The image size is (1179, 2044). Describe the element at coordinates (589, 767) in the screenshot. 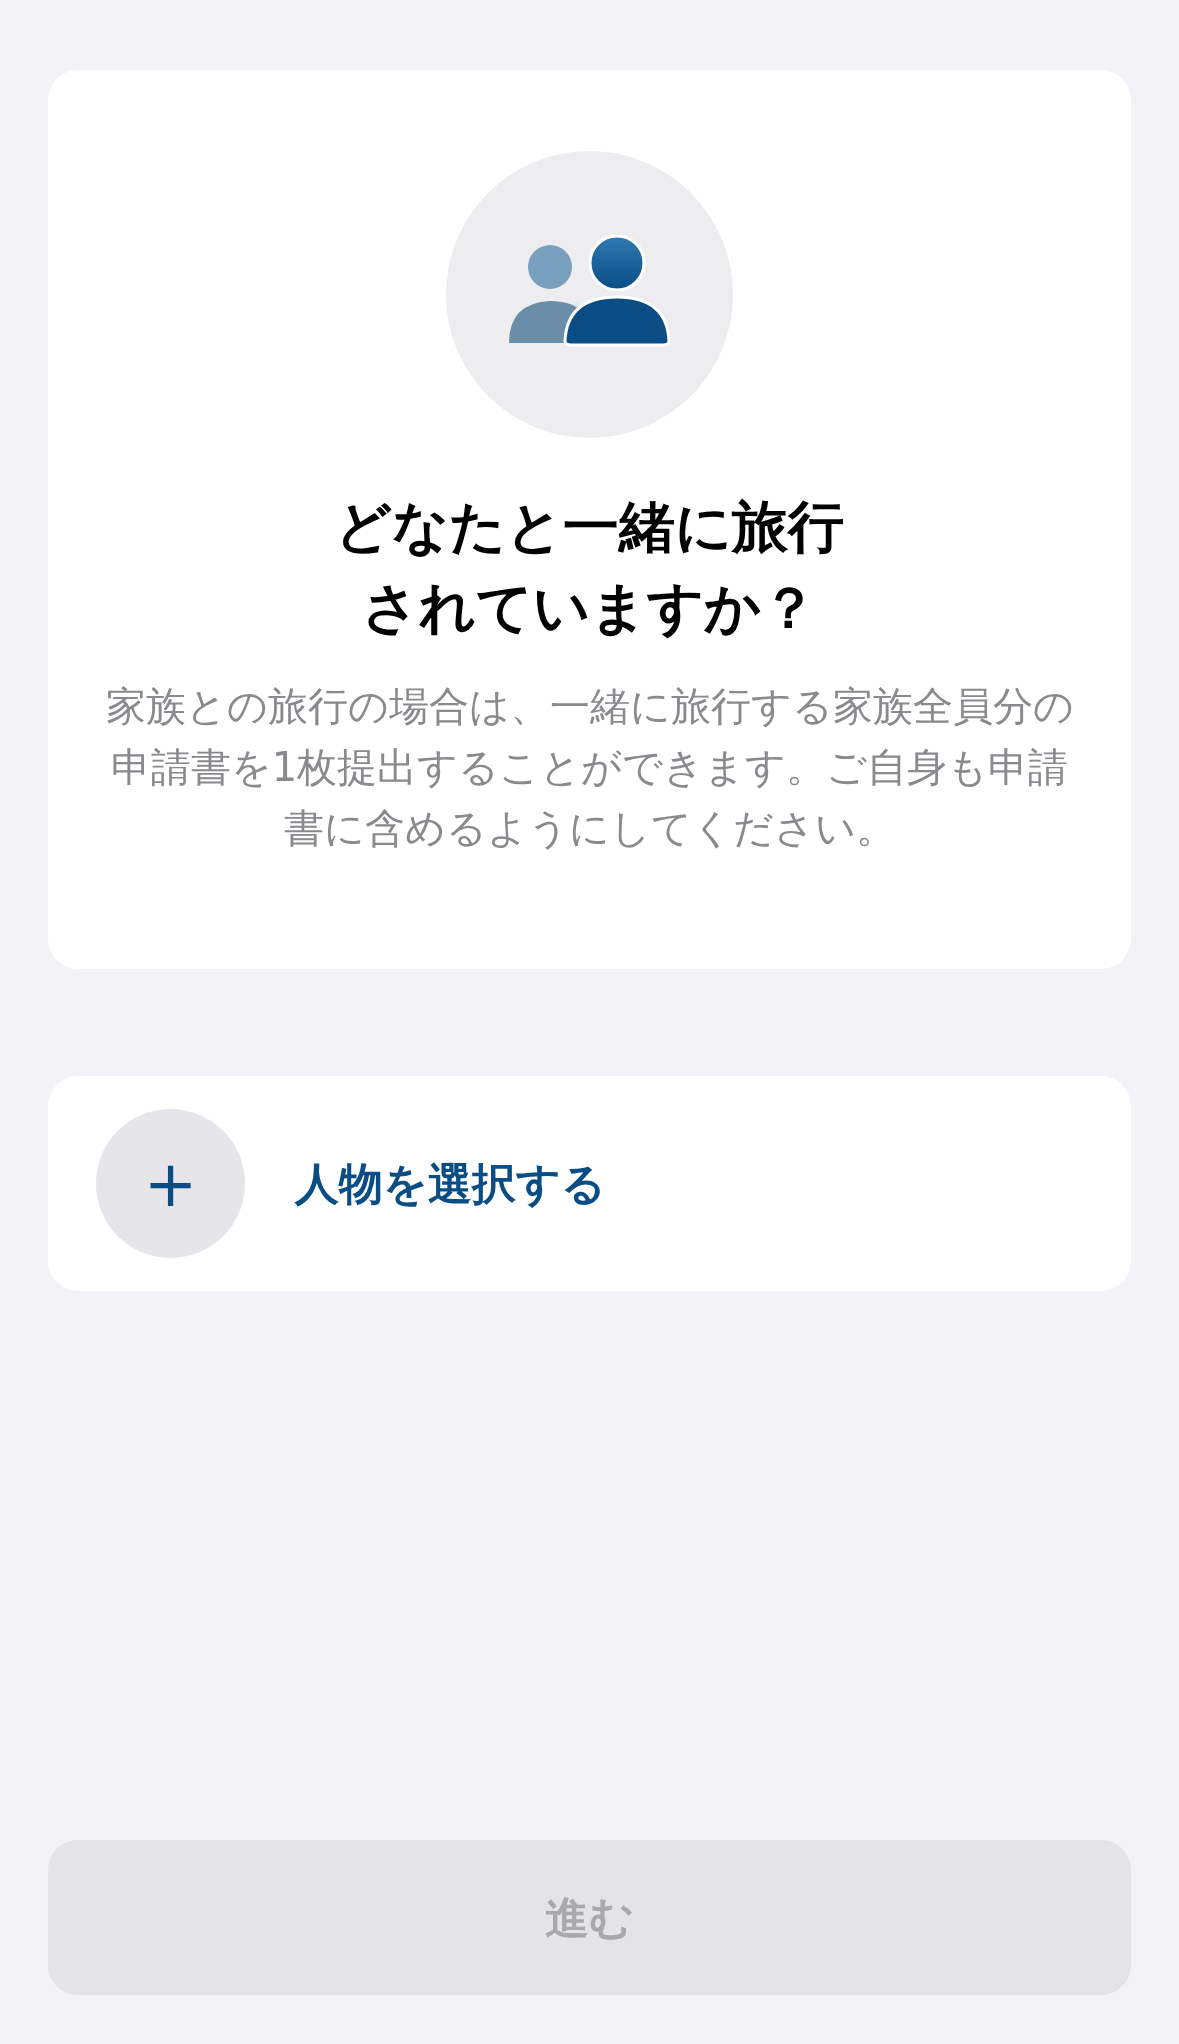

I see `description-text: 家族との旅行の場合は、一緒に旅行する家族全員分の申請書を1枚提出することができます。ご自身も申請書に含めるようにしてください。` at that location.